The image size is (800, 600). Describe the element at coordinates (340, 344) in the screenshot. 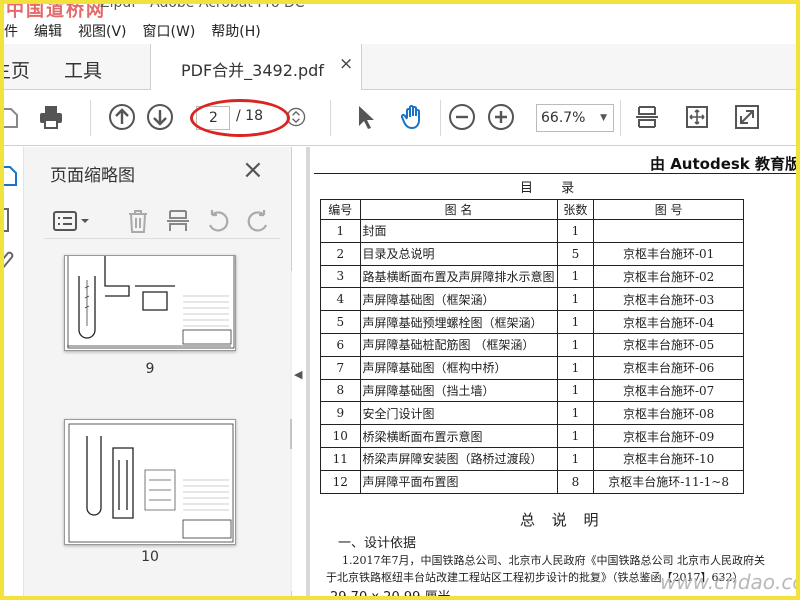

I see `table-cell: 6` at that location.